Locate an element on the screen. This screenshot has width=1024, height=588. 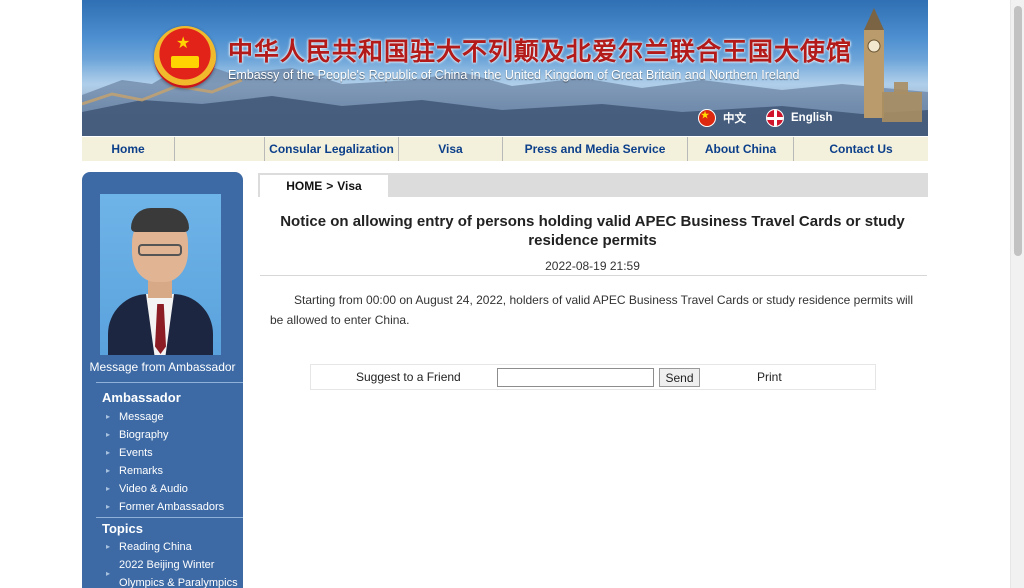
nav-visa: Visa is located at coordinates (451, 149).